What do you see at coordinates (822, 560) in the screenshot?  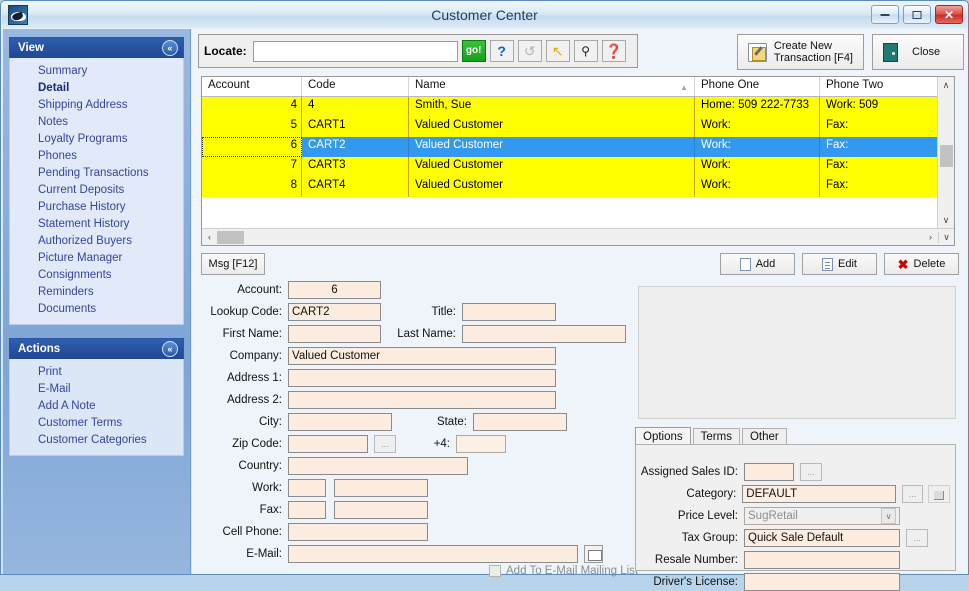 I see `resale-number-field` at bounding box center [822, 560].